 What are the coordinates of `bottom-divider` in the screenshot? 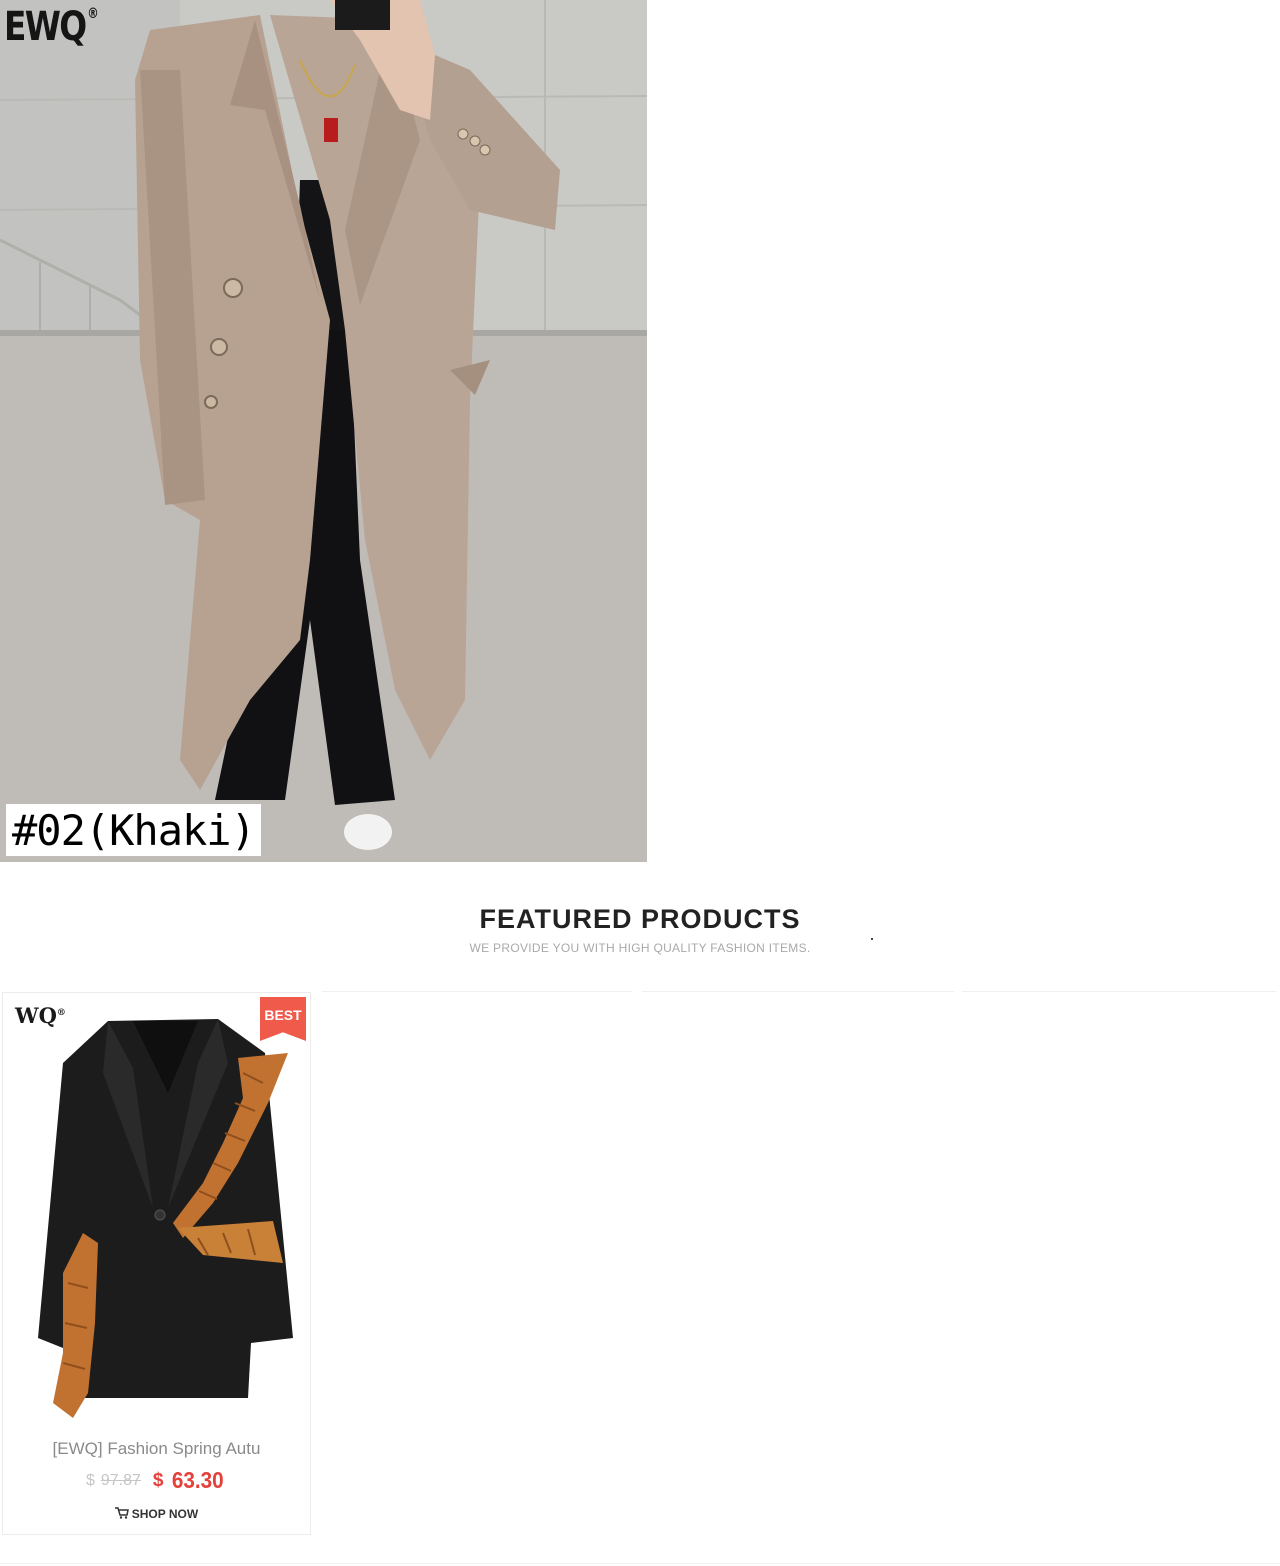 It's located at (640, 1563).